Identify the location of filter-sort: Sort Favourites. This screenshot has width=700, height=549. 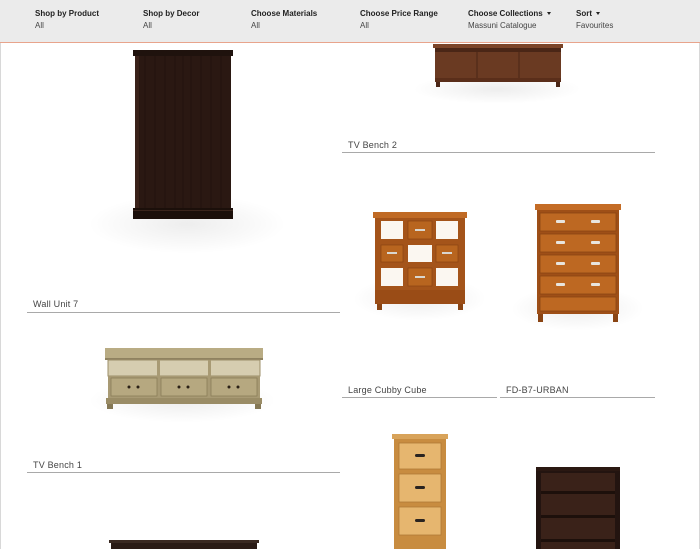
(594, 19).